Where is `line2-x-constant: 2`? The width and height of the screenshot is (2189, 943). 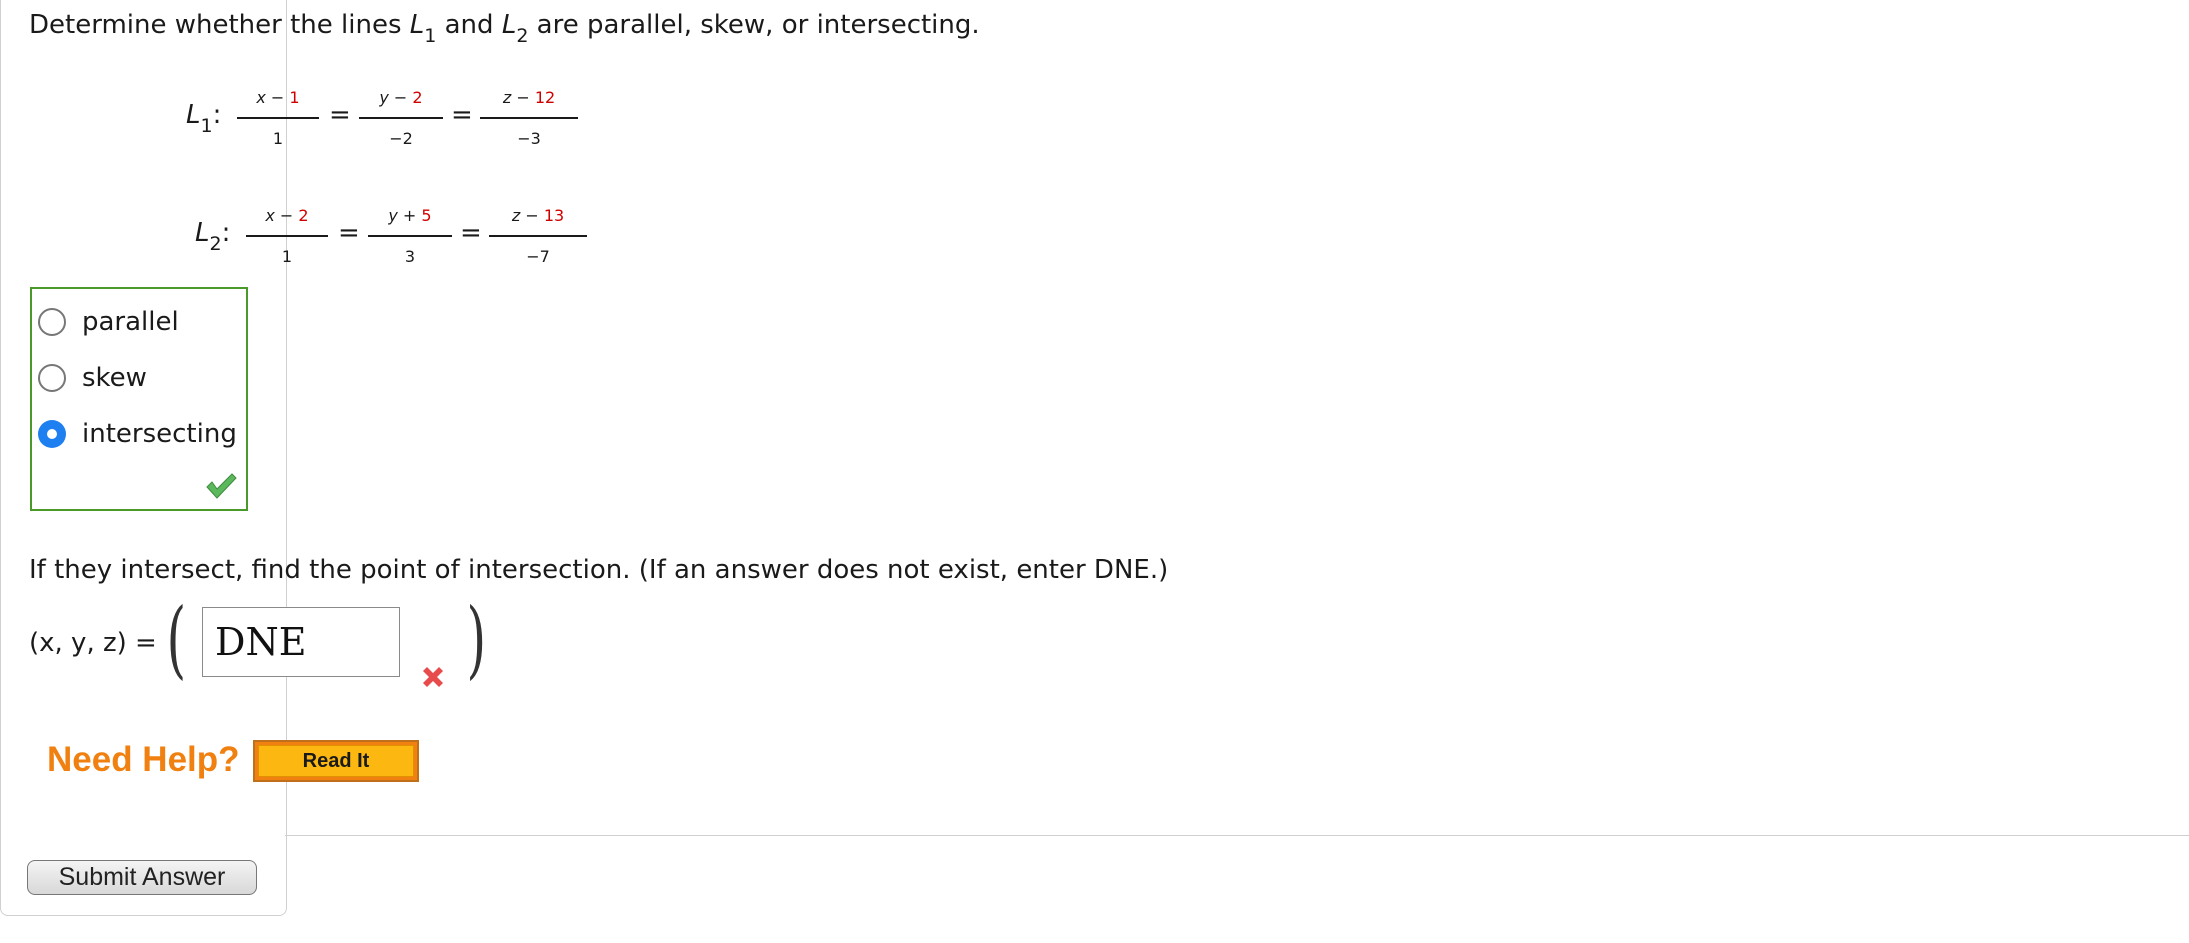 line2-x-constant: 2 is located at coordinates (303, 215).